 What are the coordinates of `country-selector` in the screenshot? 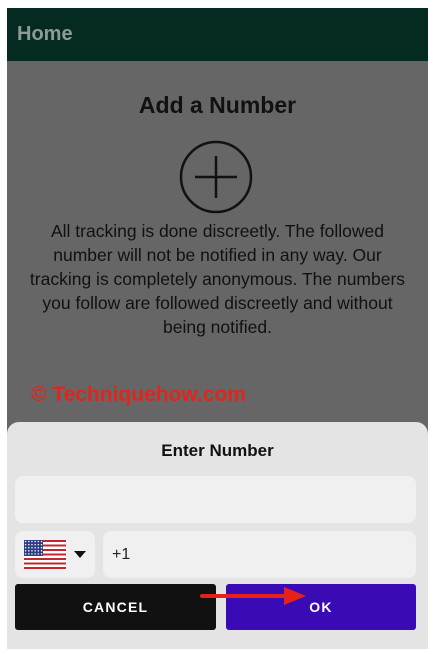 It's located at (55, 554).